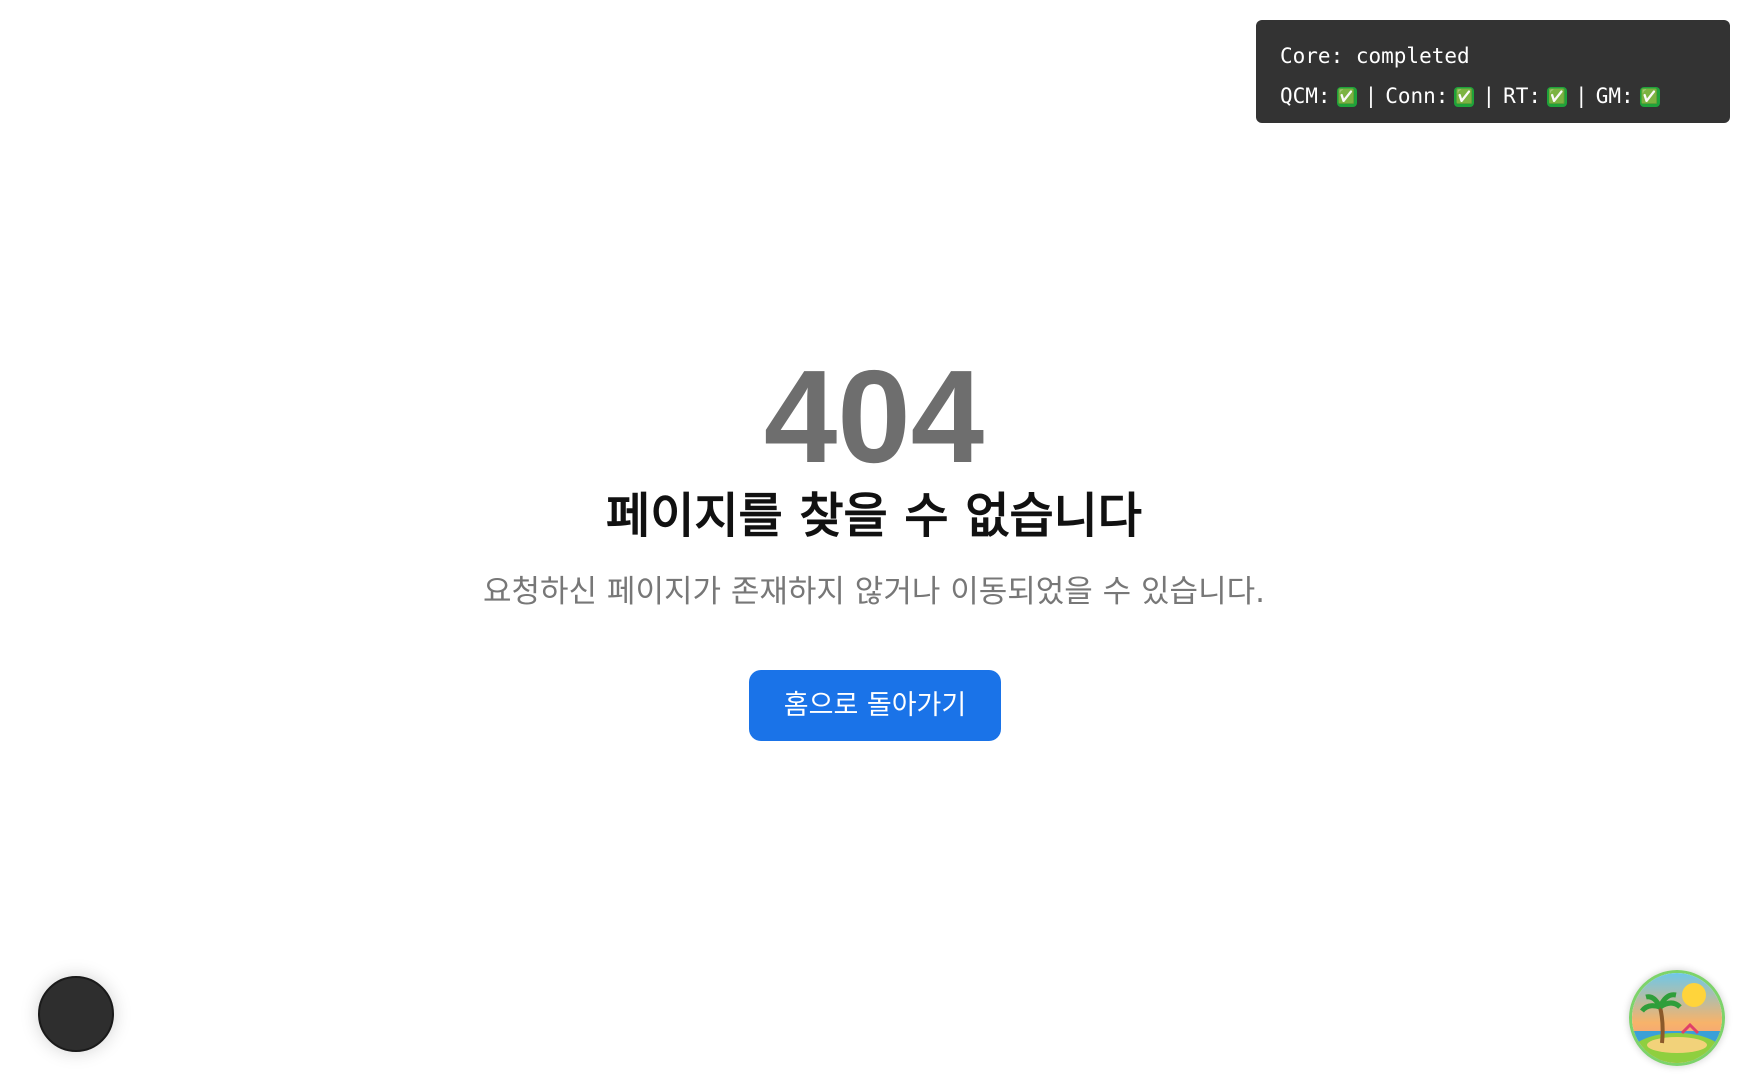 This screenshot has height=1088, width=1748. Describe the element at coordinates (76, 1014) in the screenshot. I see `floating-action-button` at that location.